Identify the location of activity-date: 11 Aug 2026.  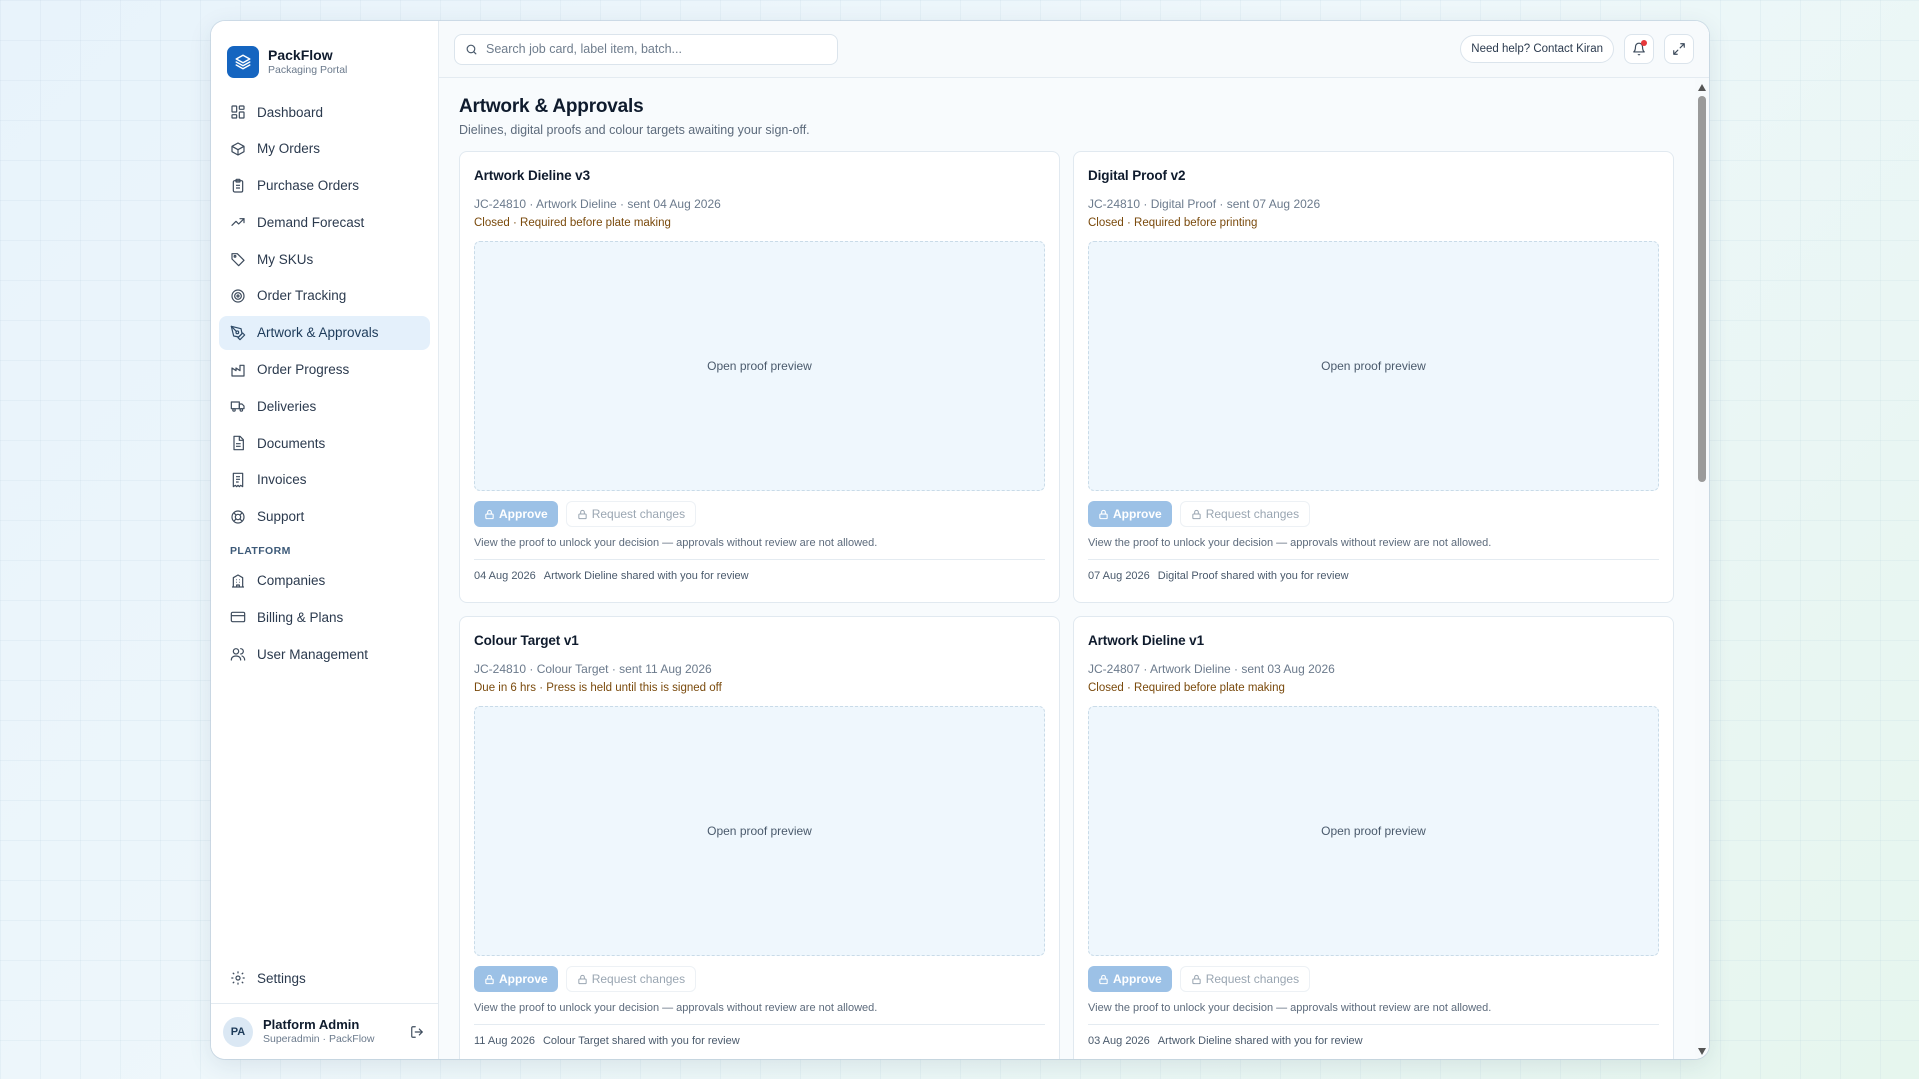
(504, 1041).